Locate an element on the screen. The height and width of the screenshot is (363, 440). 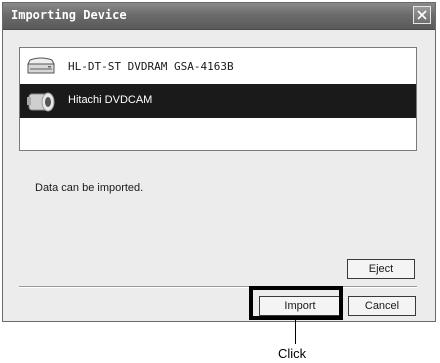
list-item-dvd-drive: HL-DT-ST DVDRAM GSA-4163B is located at coordinates (218, 67).